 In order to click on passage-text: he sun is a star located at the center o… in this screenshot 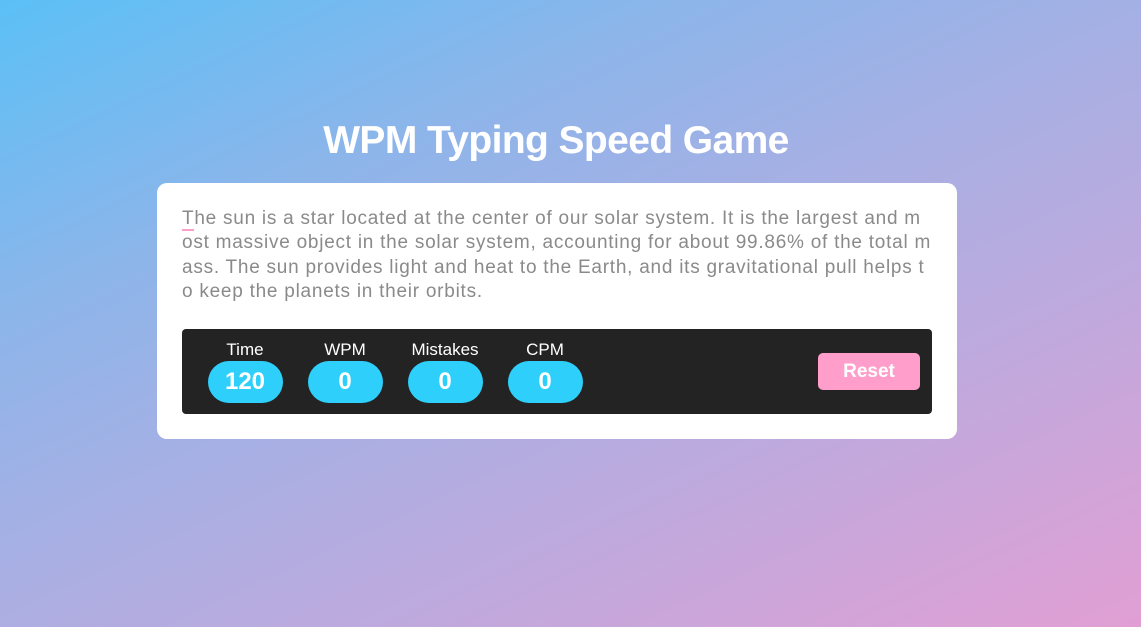, I will do `click(557, 255)`.